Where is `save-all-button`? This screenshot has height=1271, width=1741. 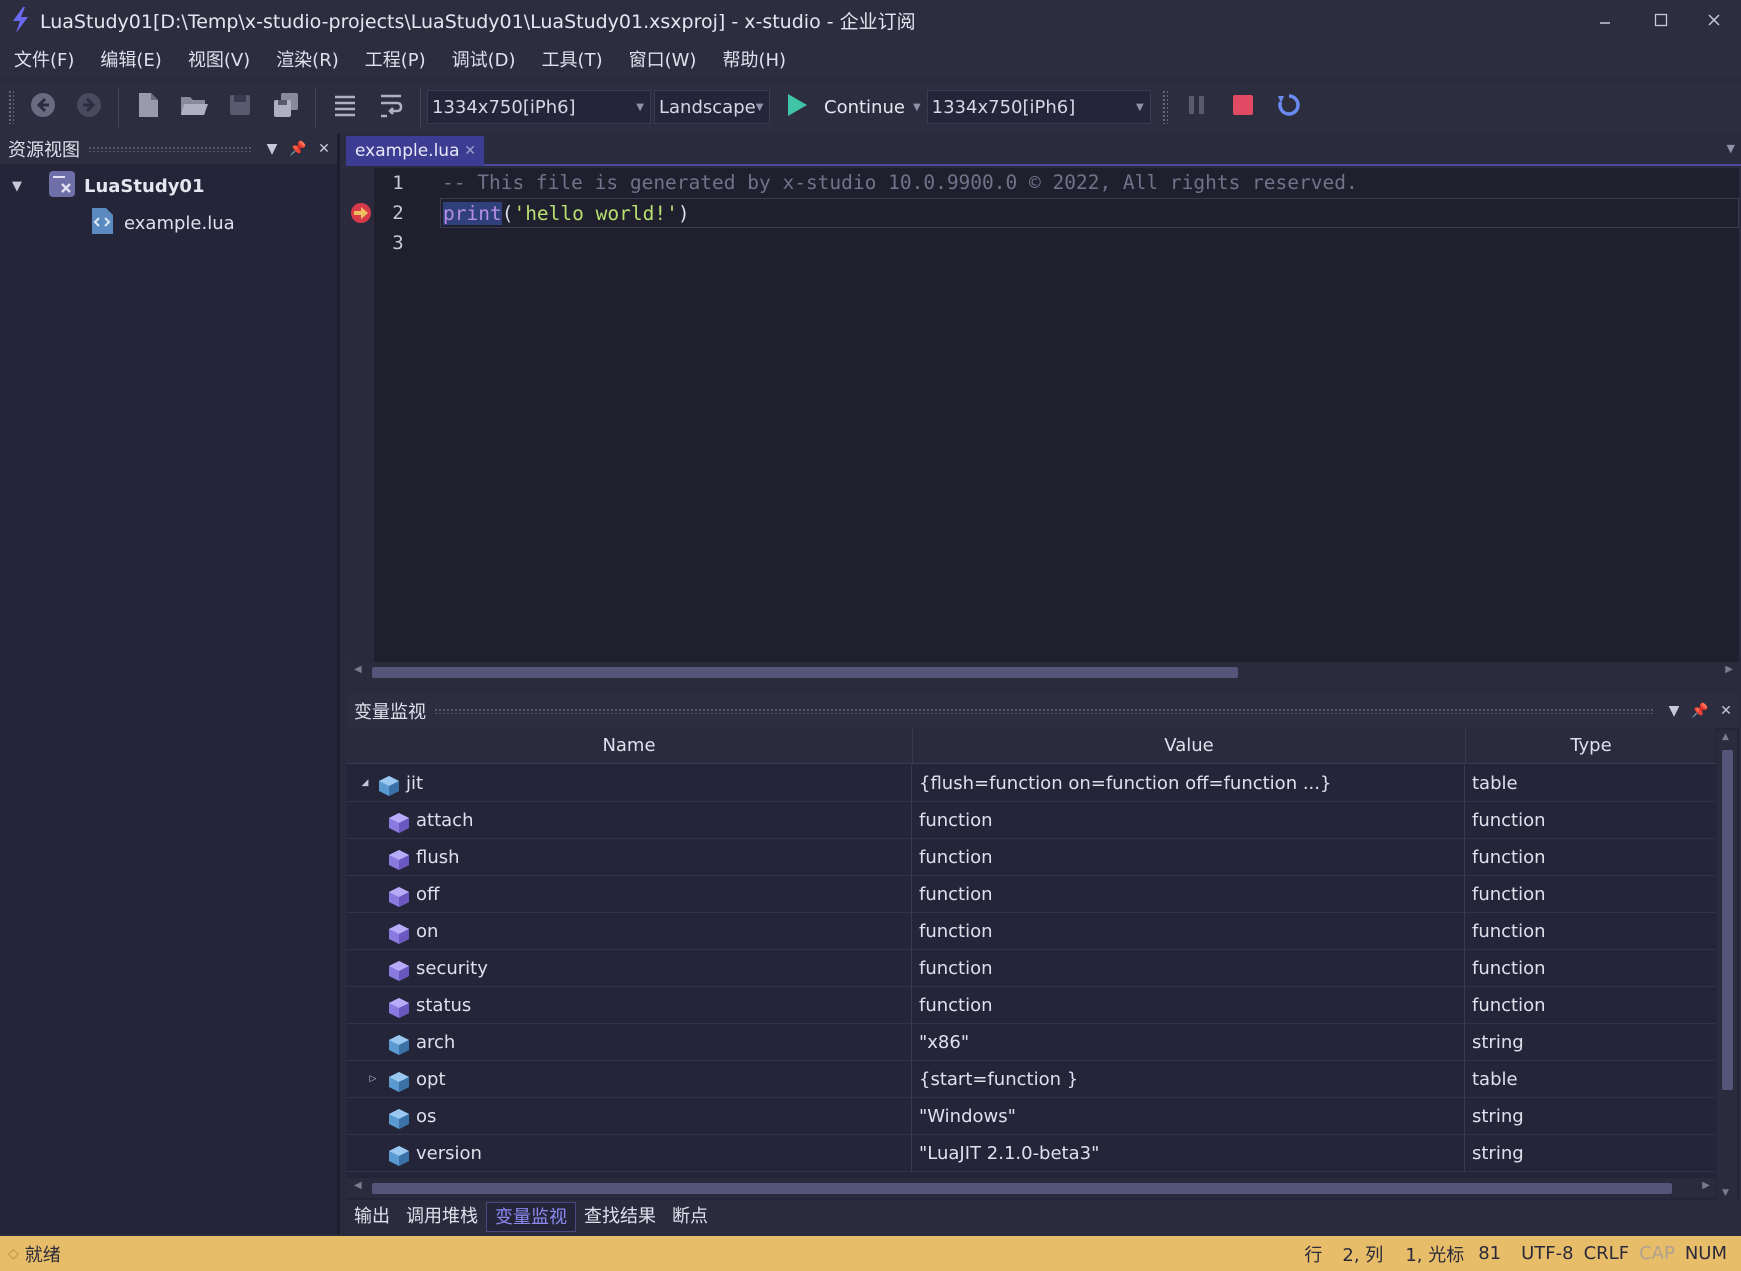 save-all-button is located at coordinates (286, 107).